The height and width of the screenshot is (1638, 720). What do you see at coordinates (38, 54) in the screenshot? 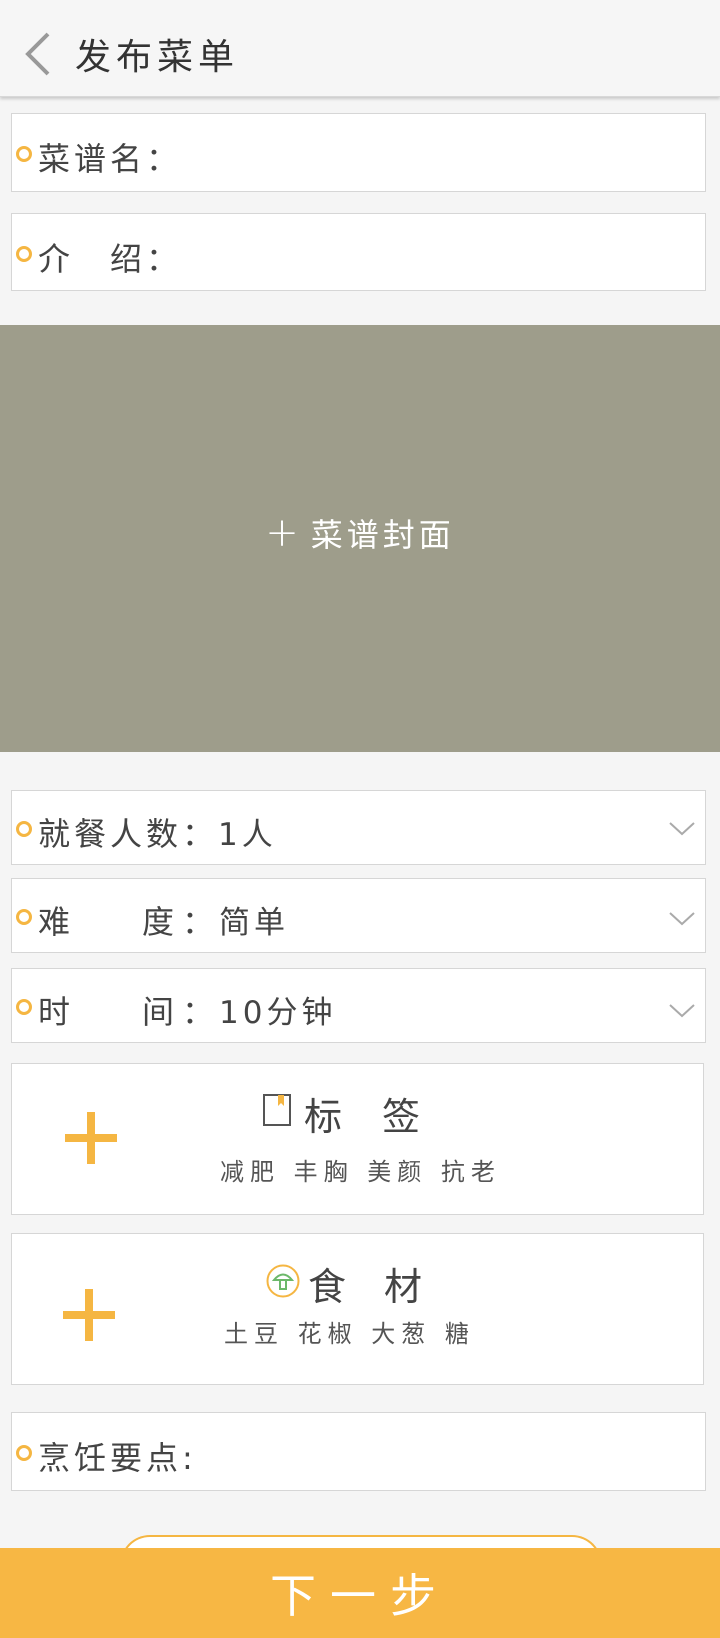
I see `back-arrow-icon` at bounding box center [38, 54].